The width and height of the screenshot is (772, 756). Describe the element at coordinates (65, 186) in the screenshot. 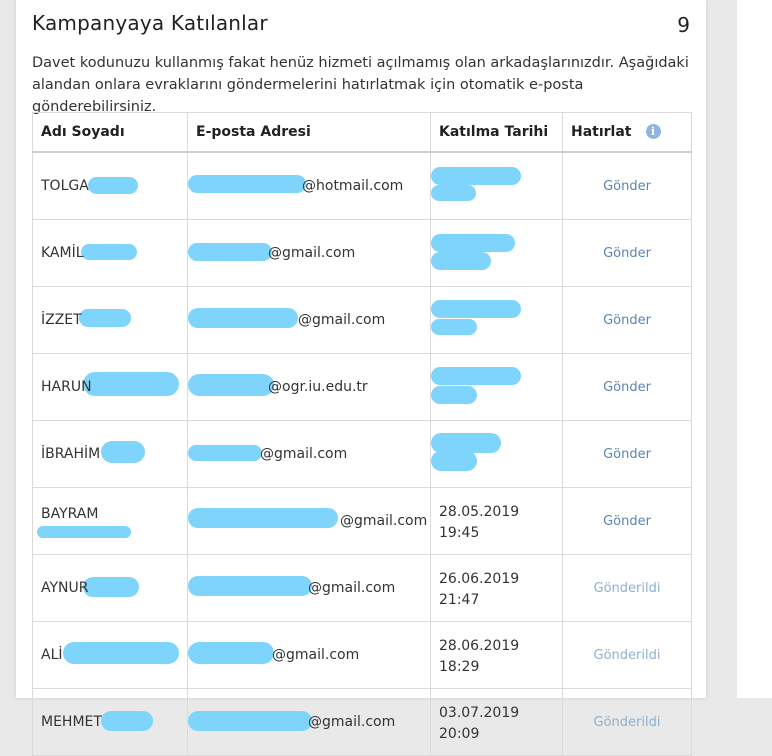

I see `participant-name: TOLGA` at that location.